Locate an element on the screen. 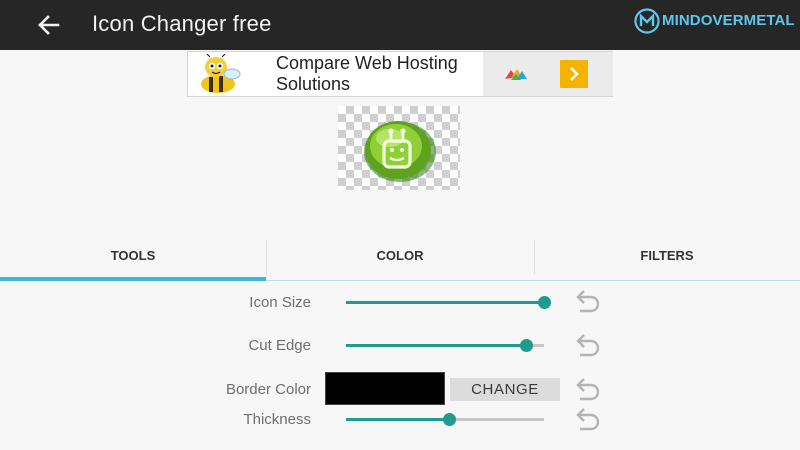  chevron-right-icon is located at coordinates (574, 74).